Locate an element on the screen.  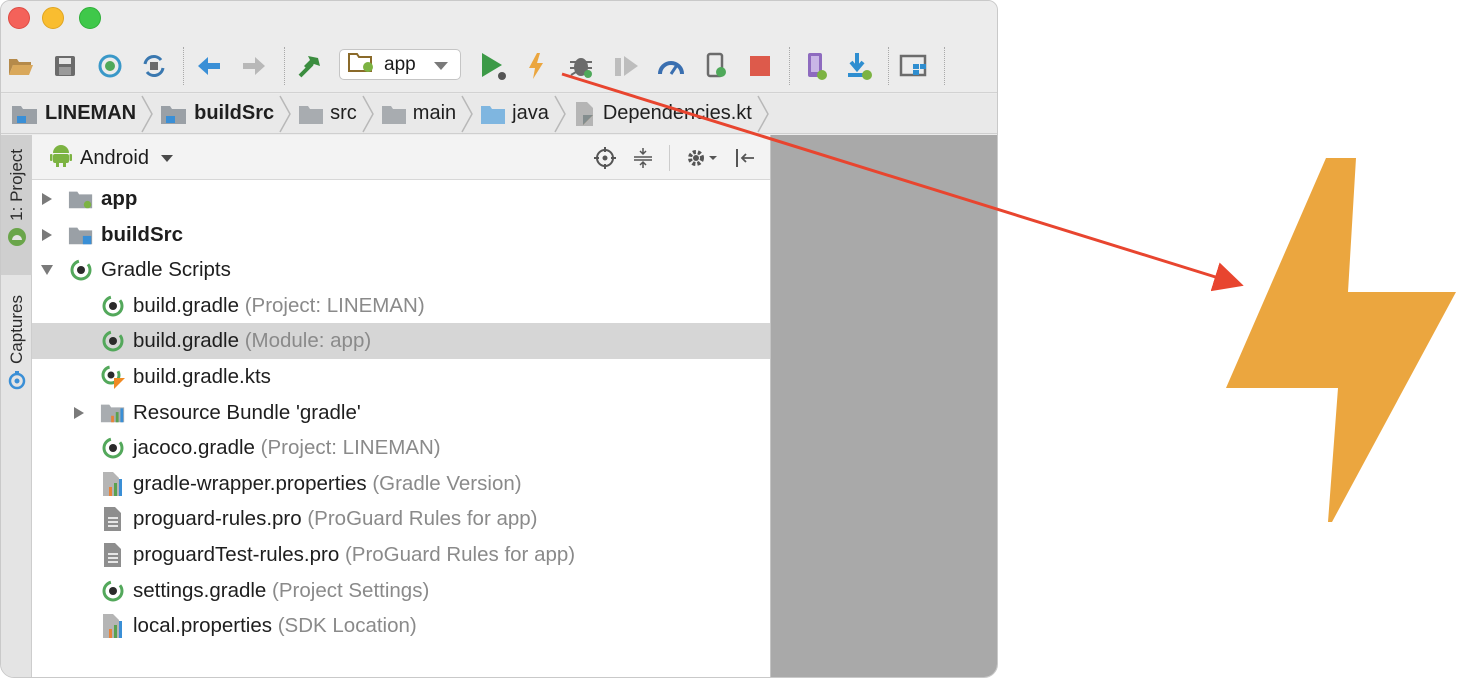
tool-tab-captures: Captures is located at coordinates (16, 360).